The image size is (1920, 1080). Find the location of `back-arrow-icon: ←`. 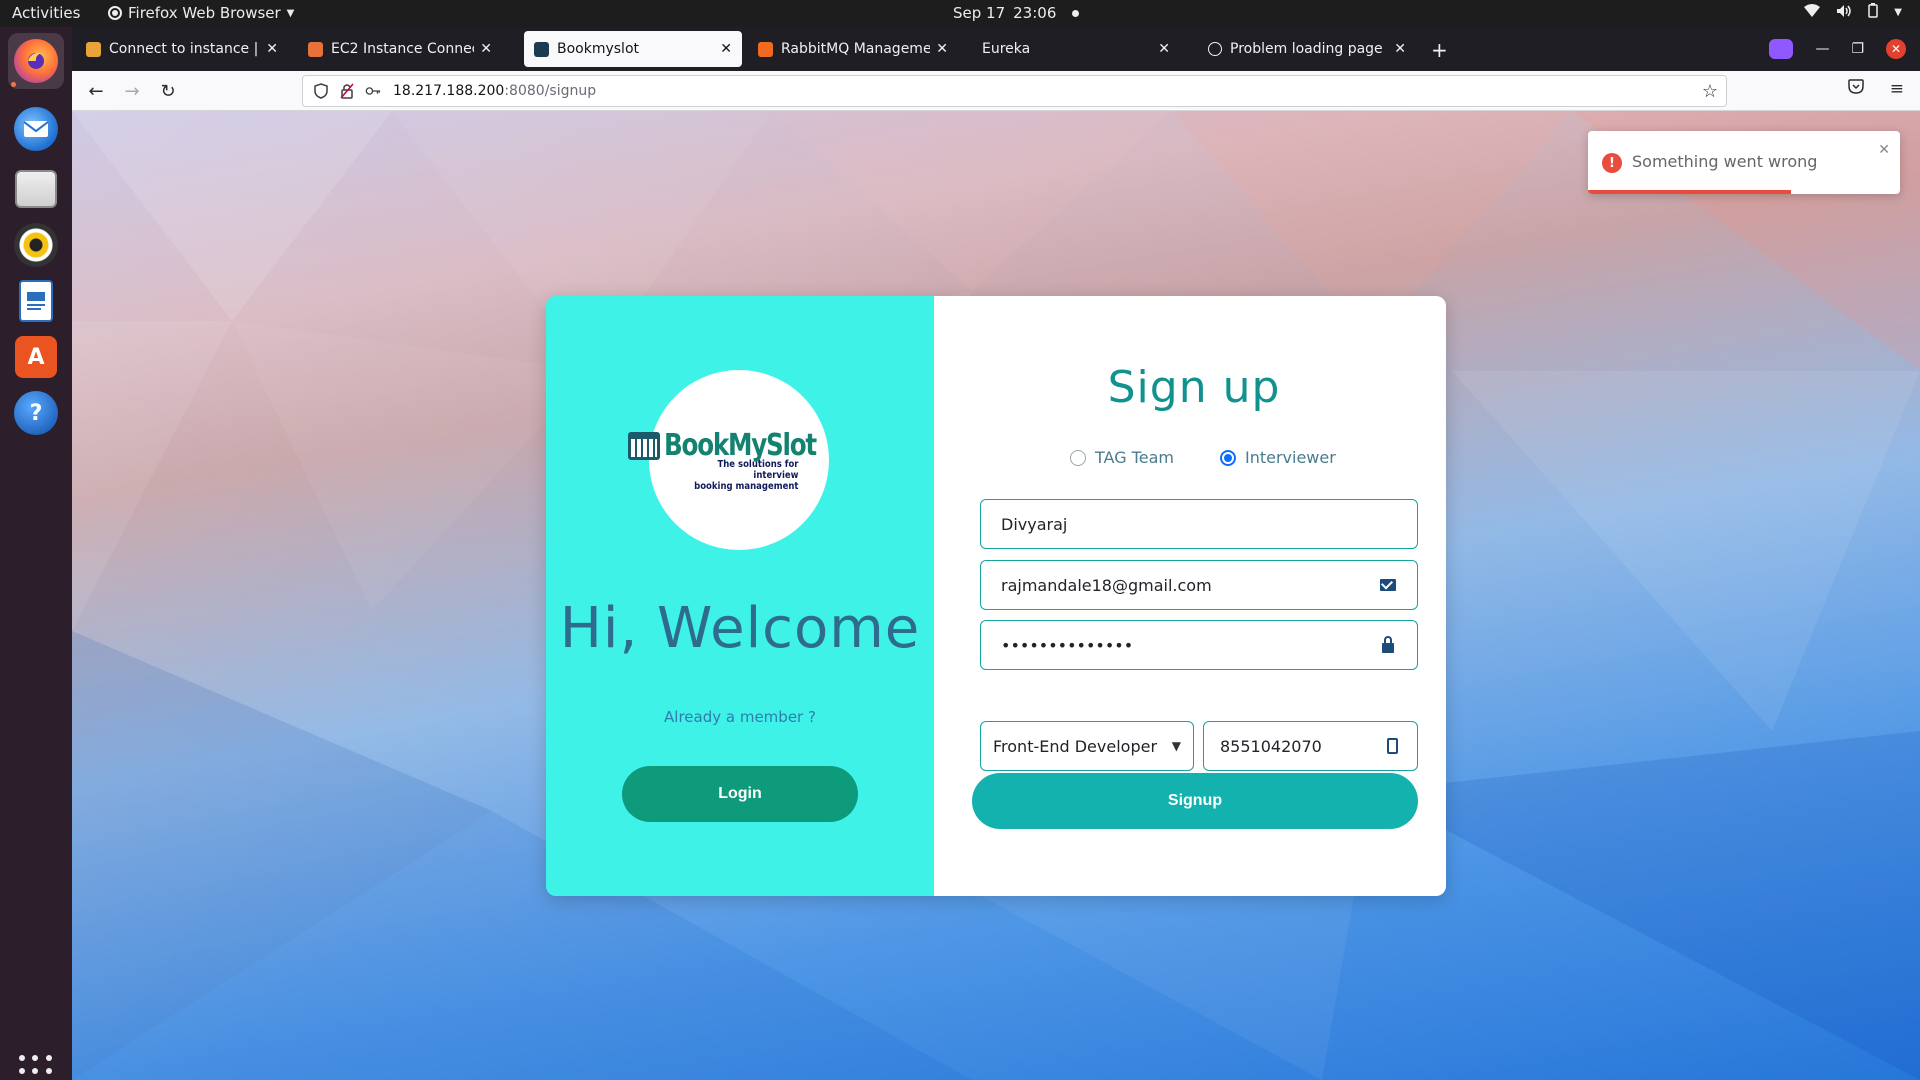

back-arrow-icon: ← is located at coordinates (96, 91).